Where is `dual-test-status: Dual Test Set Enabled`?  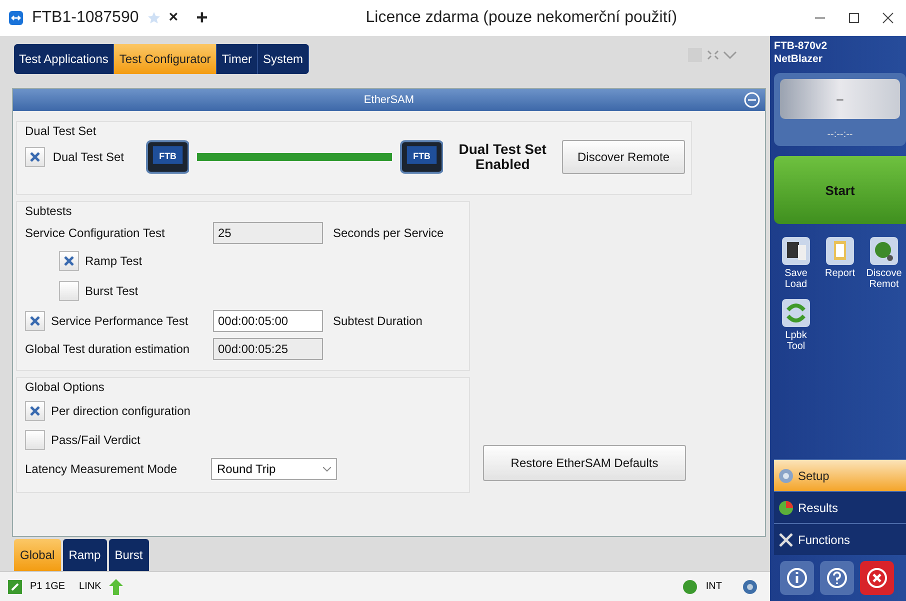
dual-test-status: Dual Test Set Enabled is located at coordinates (503, 157).